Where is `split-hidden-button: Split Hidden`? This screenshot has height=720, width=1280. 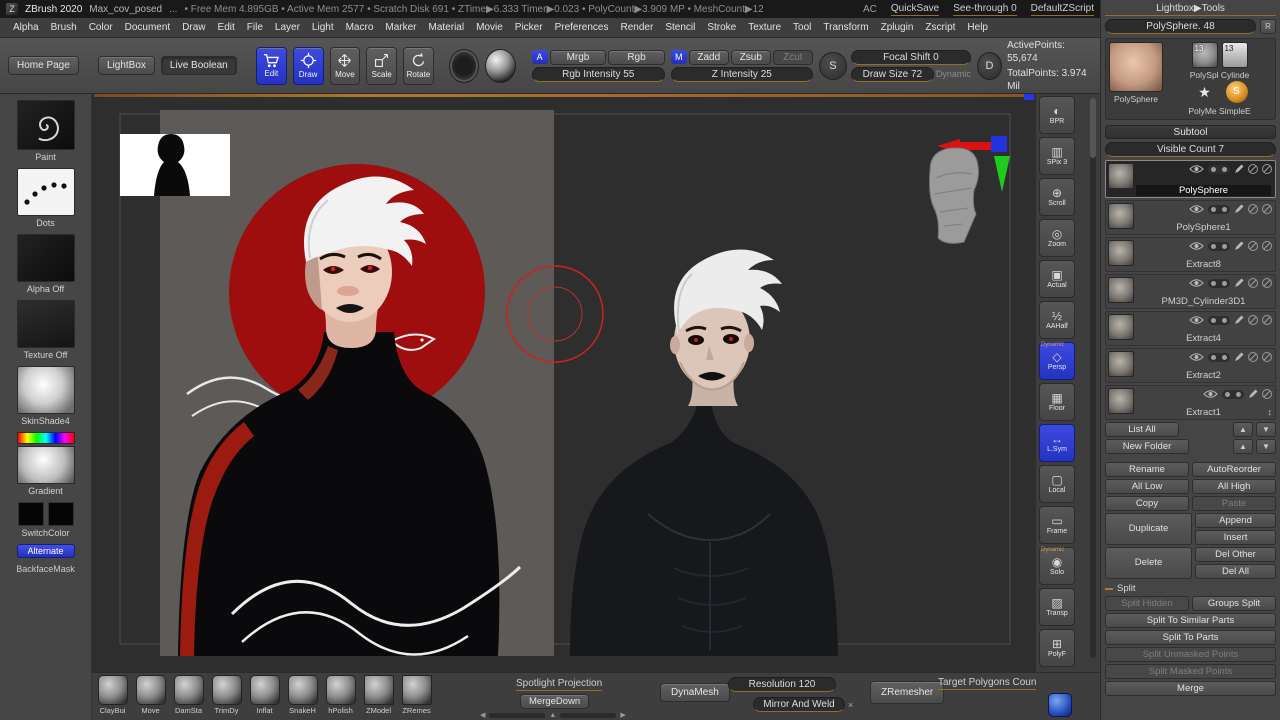
split-hidden-button: Split Hidden is located at coordinates (1147, 603).